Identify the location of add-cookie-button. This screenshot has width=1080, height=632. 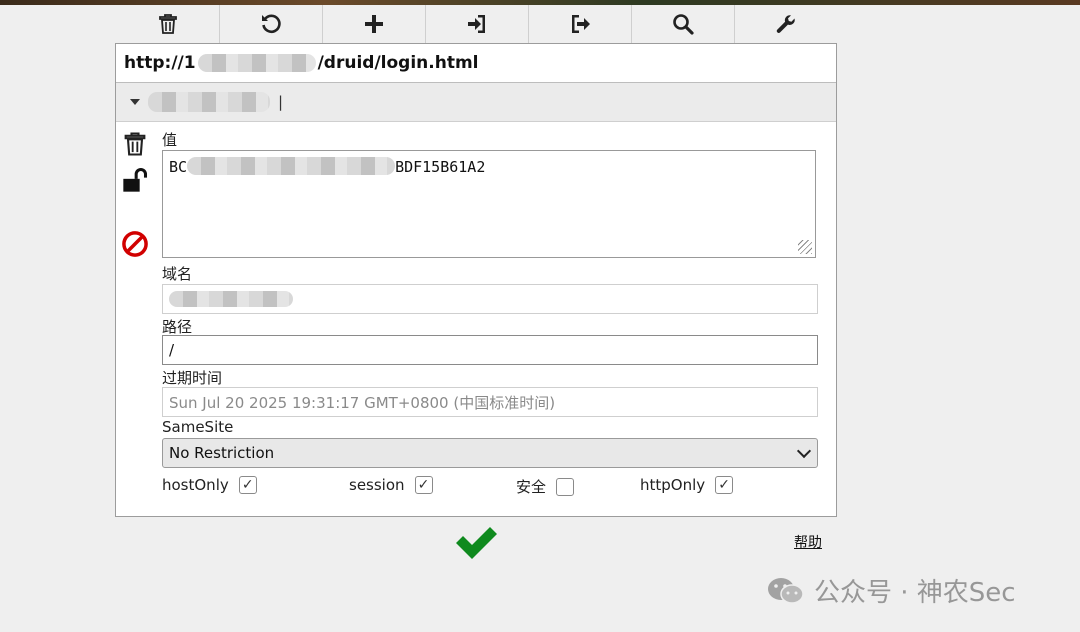
(374, 24).